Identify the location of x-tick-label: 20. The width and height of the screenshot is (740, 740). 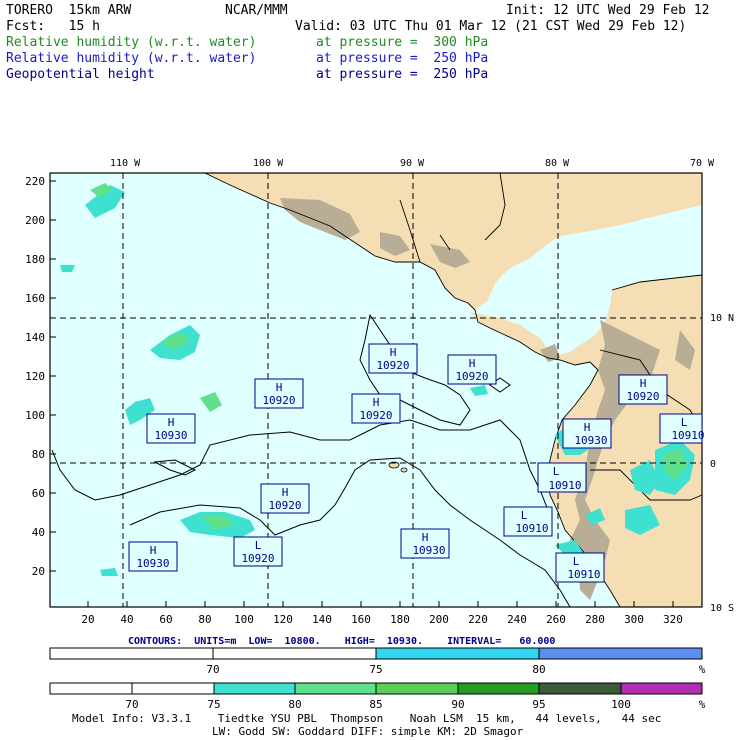
(87, 619).